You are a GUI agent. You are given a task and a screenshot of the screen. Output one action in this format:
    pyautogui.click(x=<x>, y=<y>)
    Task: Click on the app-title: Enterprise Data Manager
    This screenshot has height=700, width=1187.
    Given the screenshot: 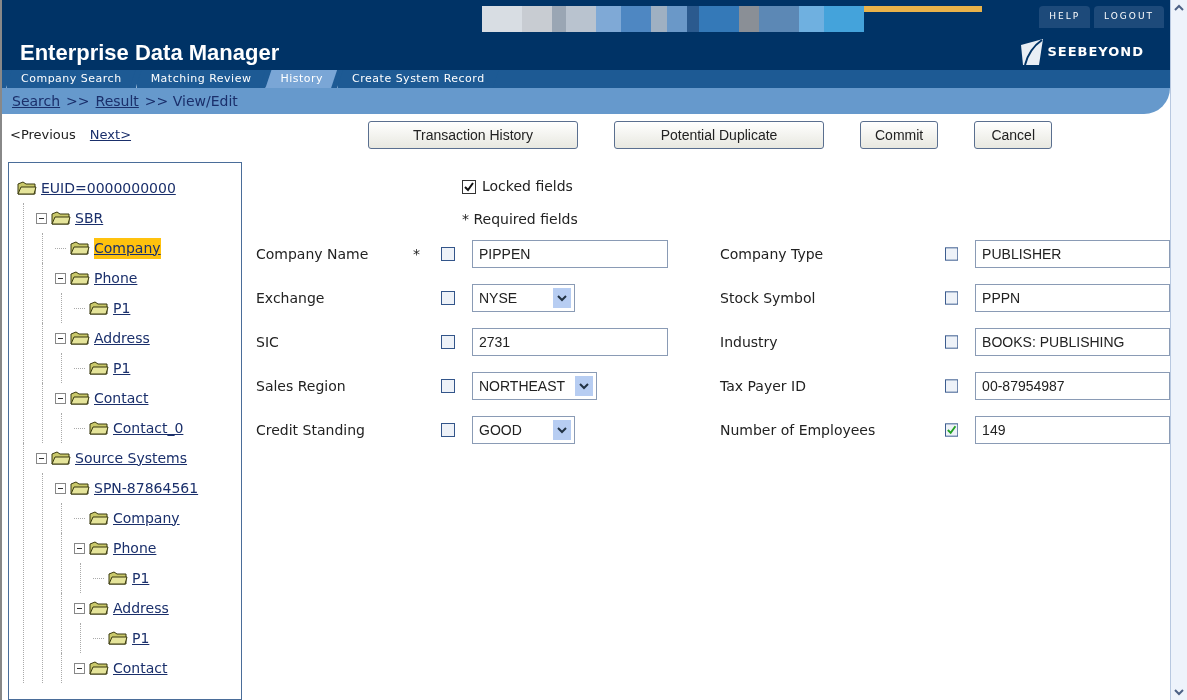 What is the action you would take?
    pyautogui.click(x=150, y=52)
    